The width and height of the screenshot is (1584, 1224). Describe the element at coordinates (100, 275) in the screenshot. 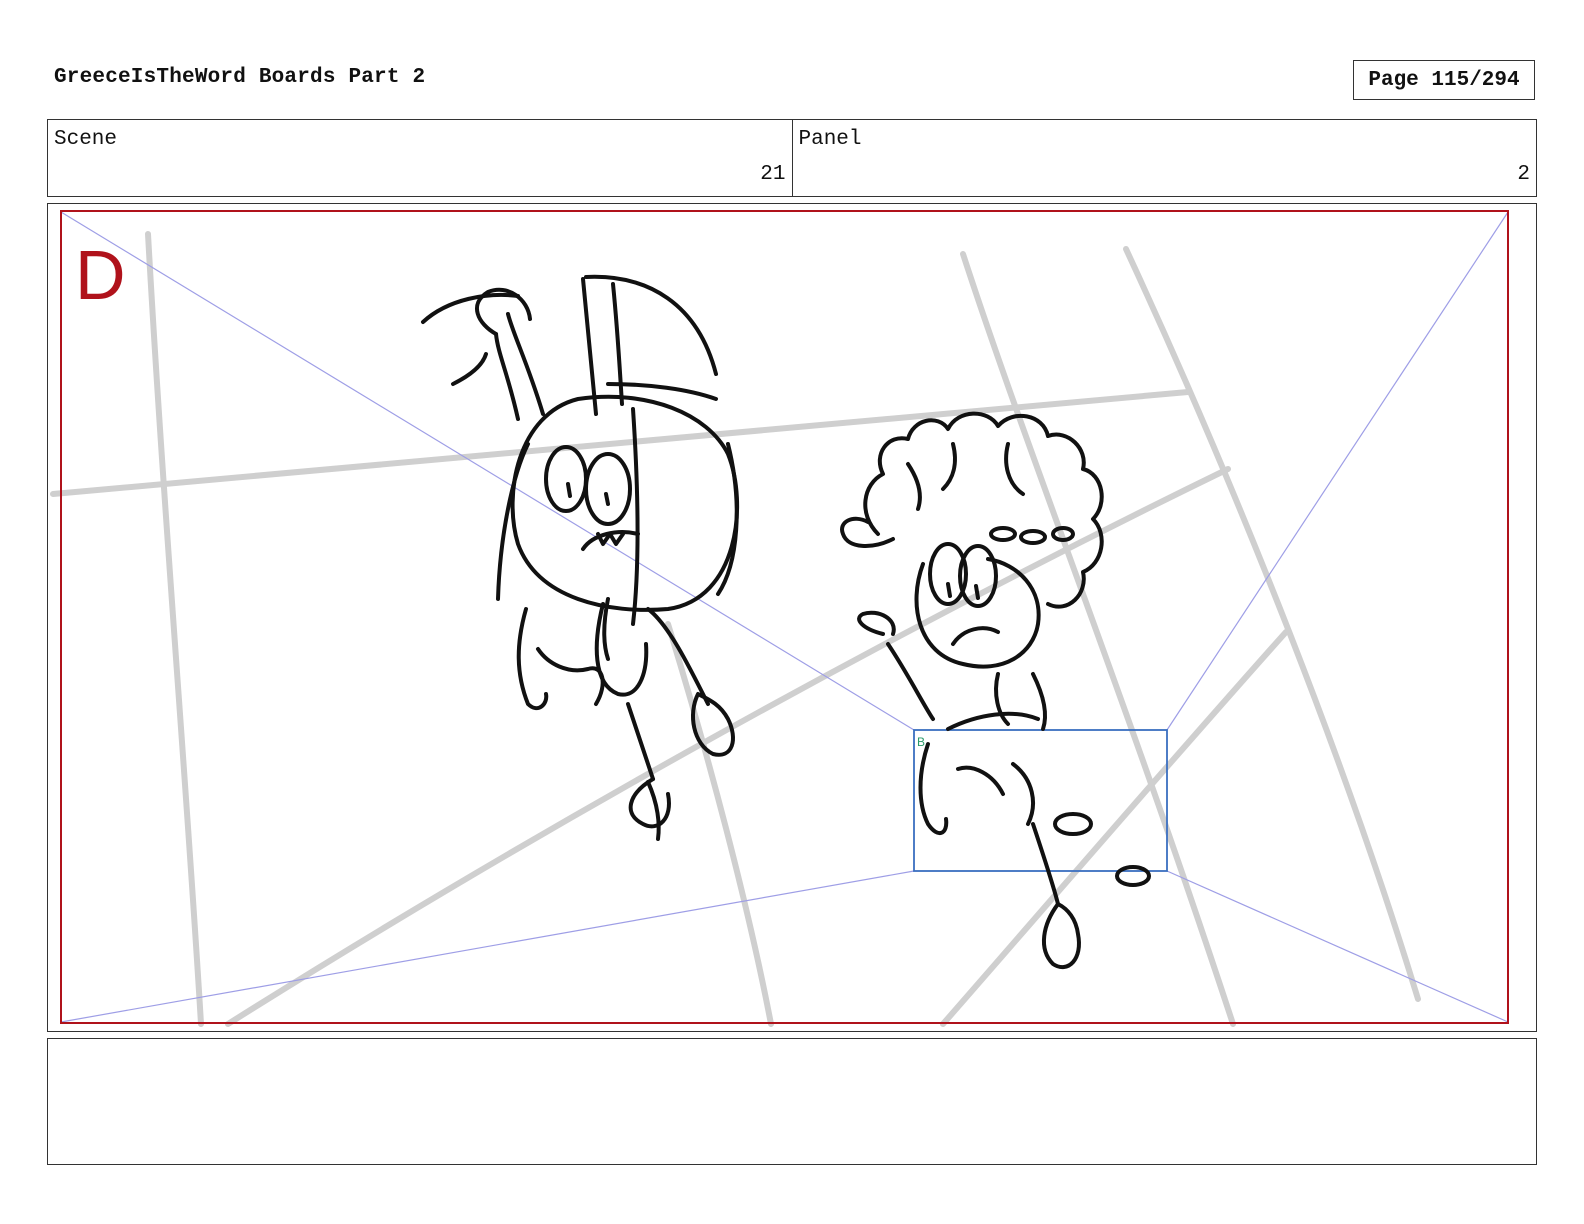

I see `field-letter: D` at that location.